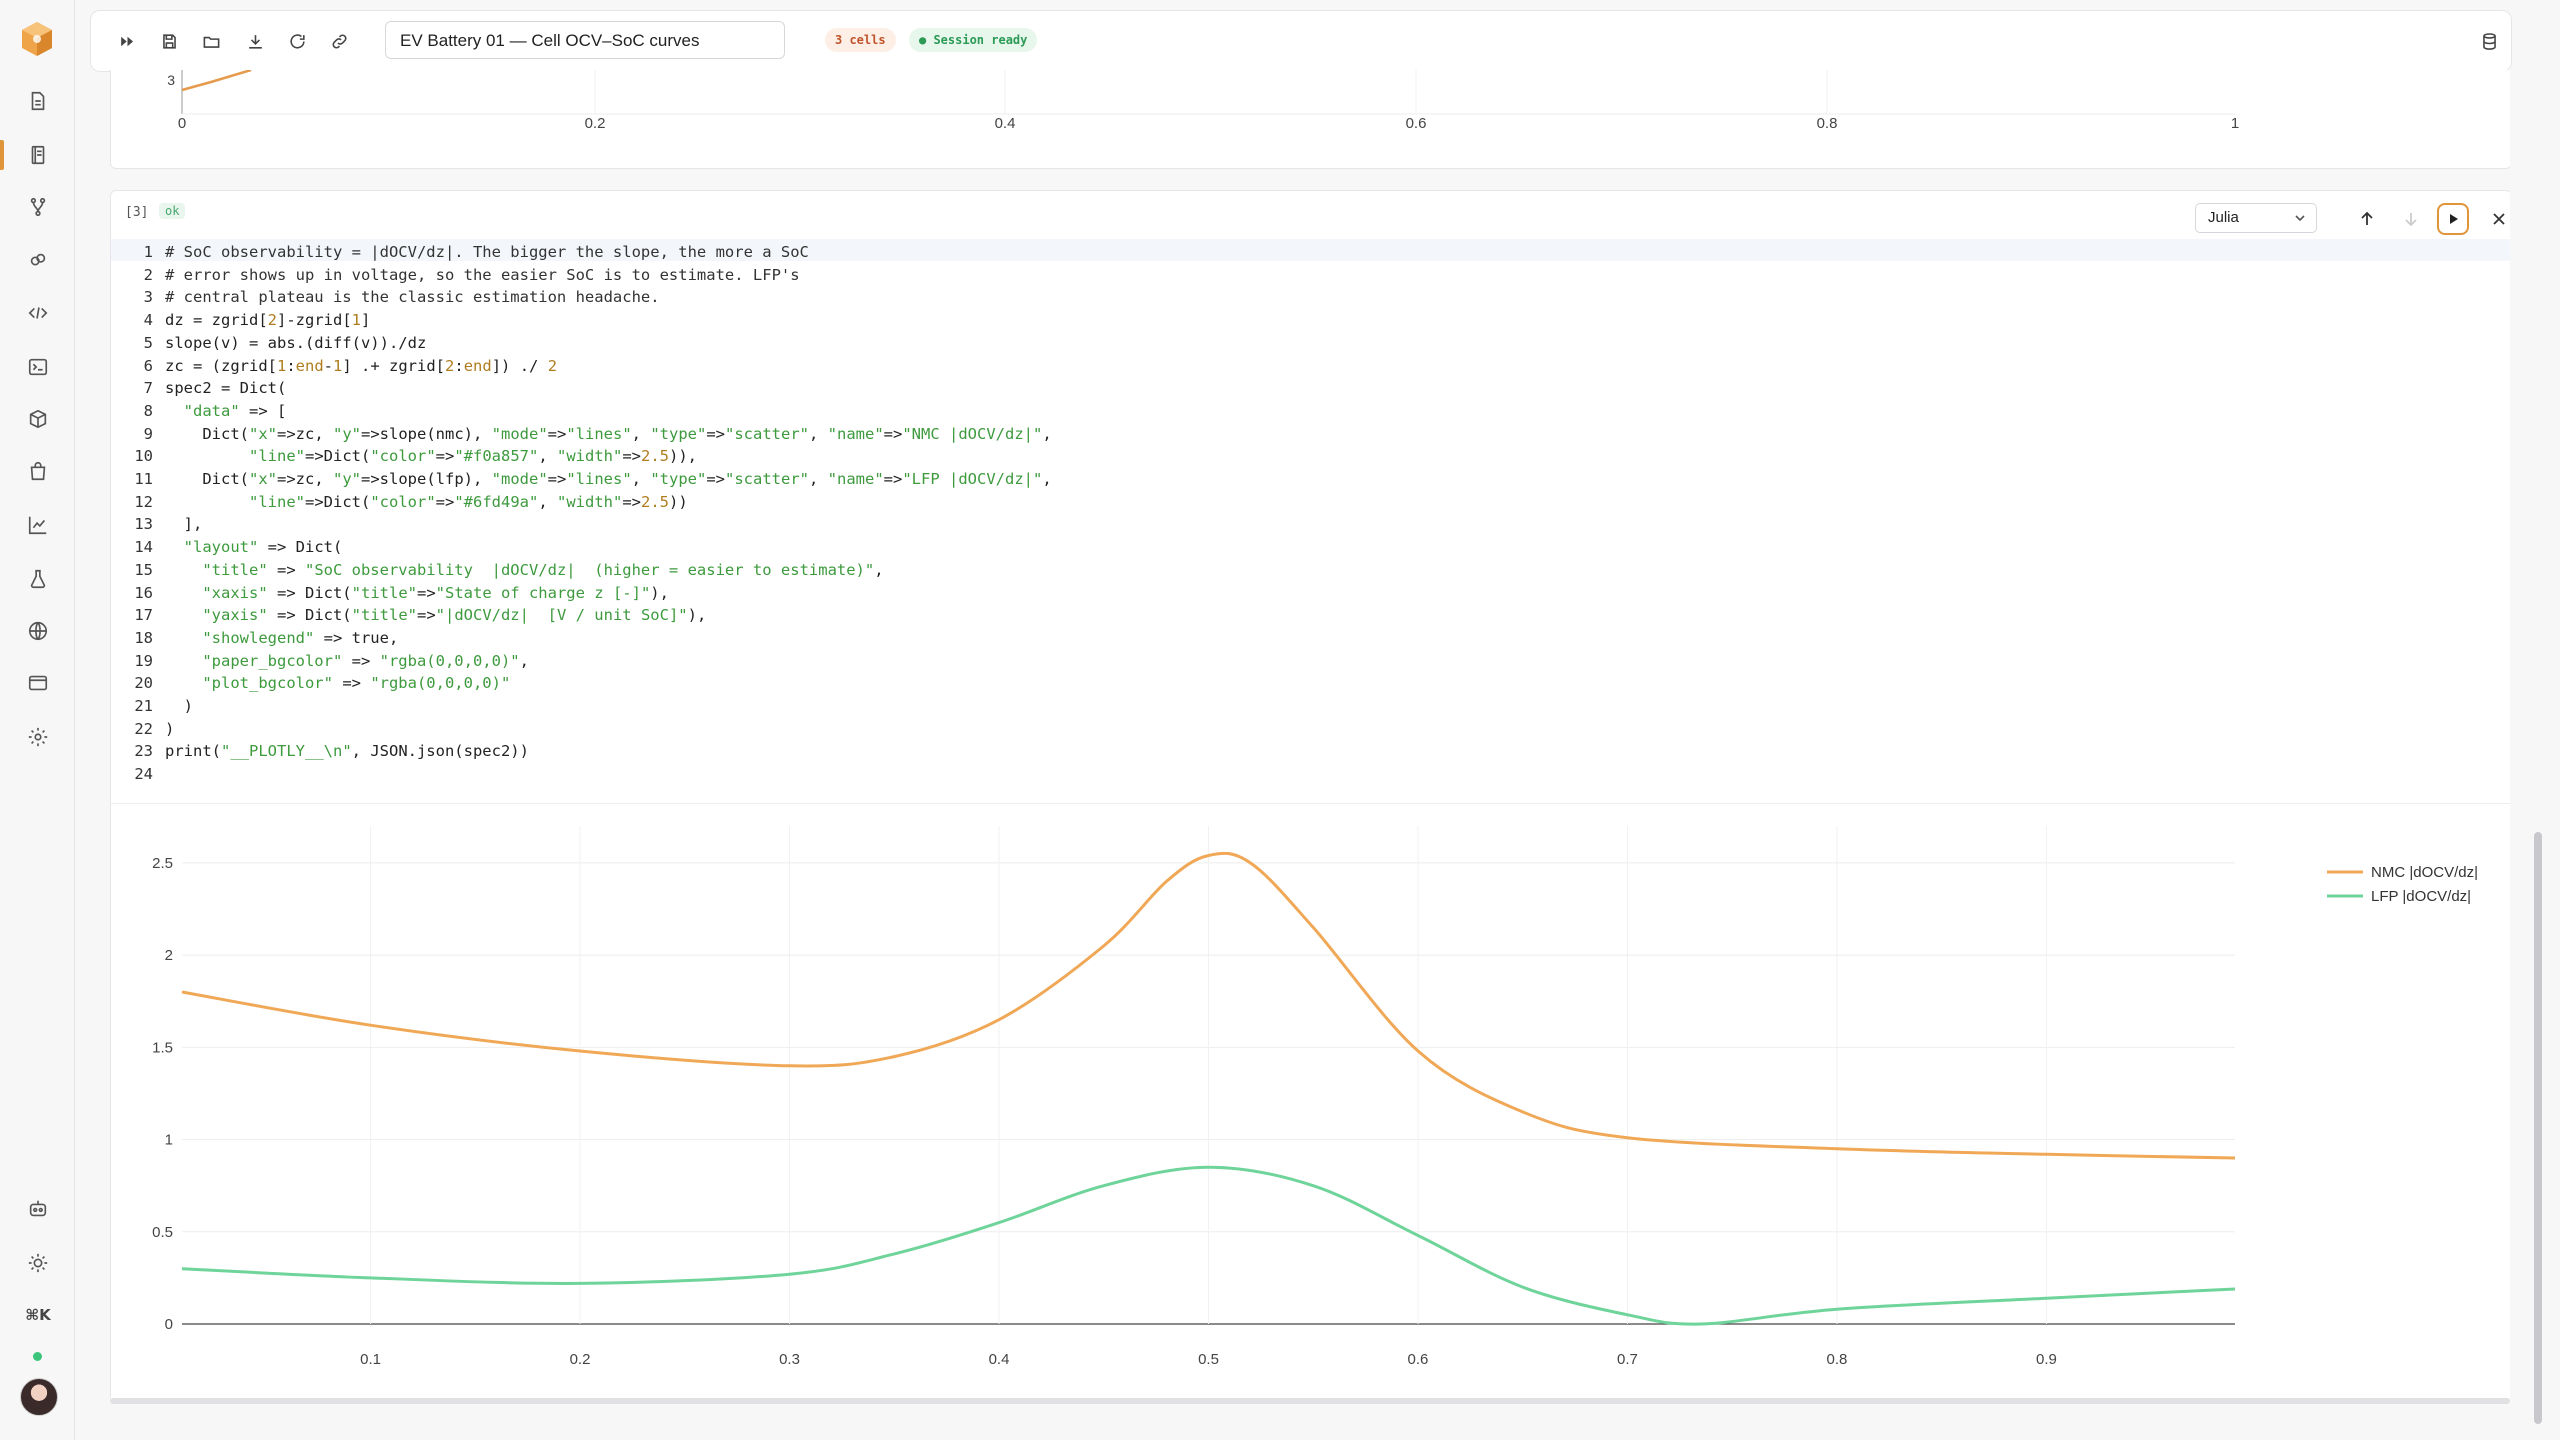 The height and width of the screenshot is (1440, 2560). I want to click on line-number: 5, so click(148, 342).